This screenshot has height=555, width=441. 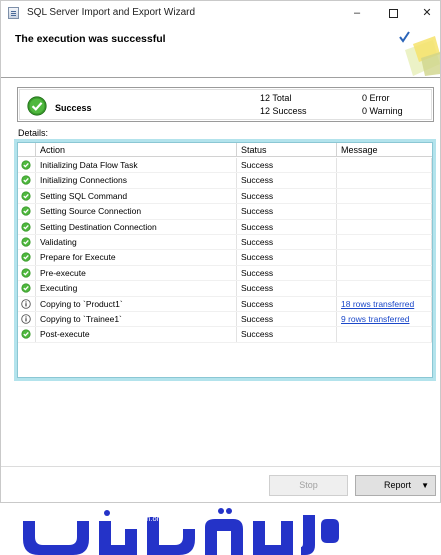 What do you see at coordinates (220, 77) in the screenshot?
I see `header-divider` at bounding box center [220, 77].